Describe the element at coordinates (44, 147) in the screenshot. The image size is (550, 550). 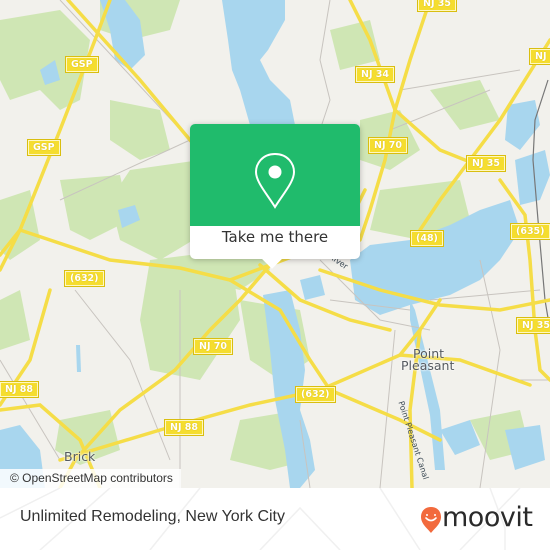
I see `route-shield-gsp-2: GSP` at that location.